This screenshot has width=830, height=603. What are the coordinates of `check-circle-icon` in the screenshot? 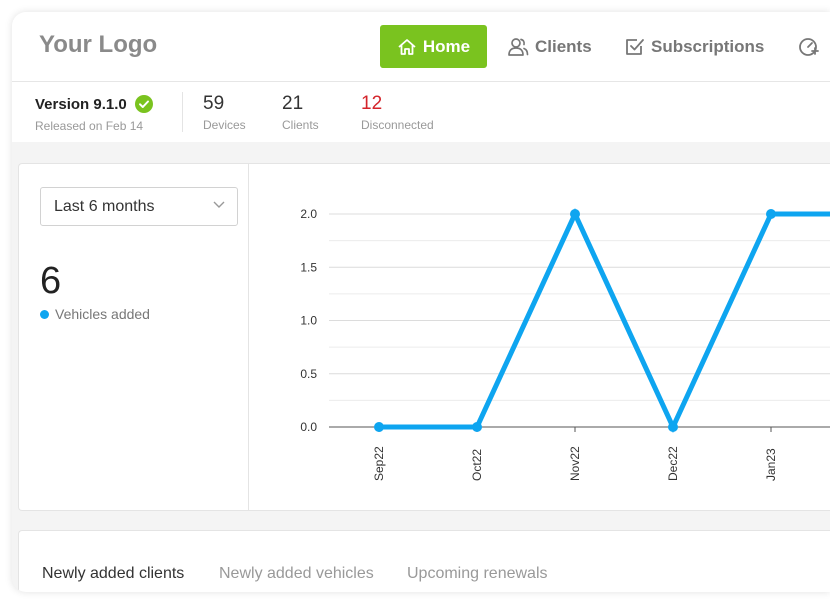 It's located at (143, 104).